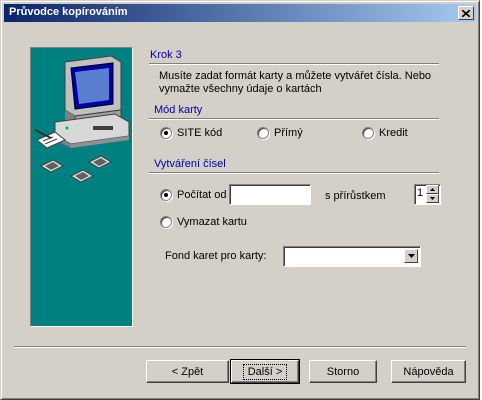 The height and width of the screenshot is (400, 482). I want to click on spin-down-icon, so click(432, 198).